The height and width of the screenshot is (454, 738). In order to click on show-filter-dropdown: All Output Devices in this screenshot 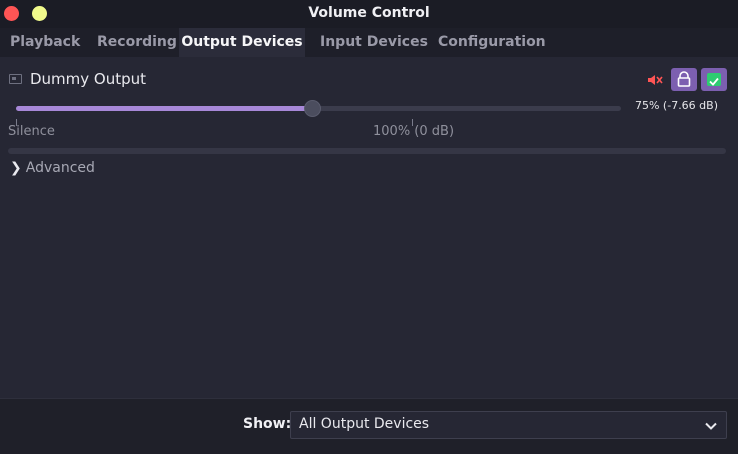, I will do `click(508, 425)`.